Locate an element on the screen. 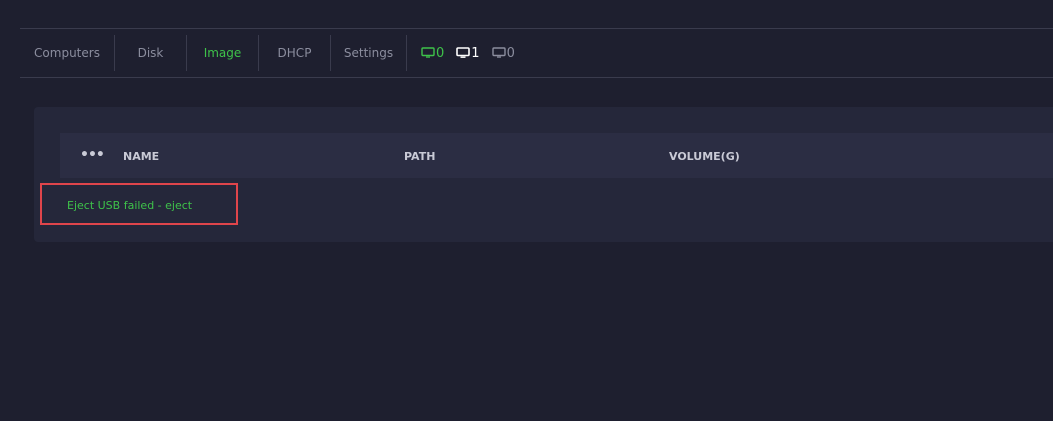 The height and width of the screenshot is (421, 1053). column-path: PATH is located at coordinates (419, 156).